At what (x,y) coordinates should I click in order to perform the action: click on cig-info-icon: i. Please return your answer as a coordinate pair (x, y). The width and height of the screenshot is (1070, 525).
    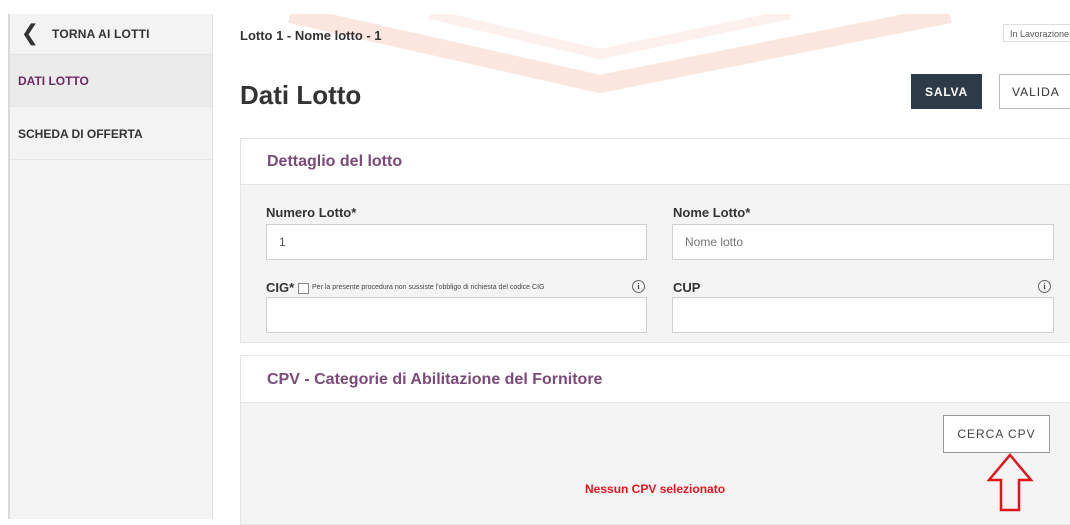
    Looking at the image, I should click on (638, 286).